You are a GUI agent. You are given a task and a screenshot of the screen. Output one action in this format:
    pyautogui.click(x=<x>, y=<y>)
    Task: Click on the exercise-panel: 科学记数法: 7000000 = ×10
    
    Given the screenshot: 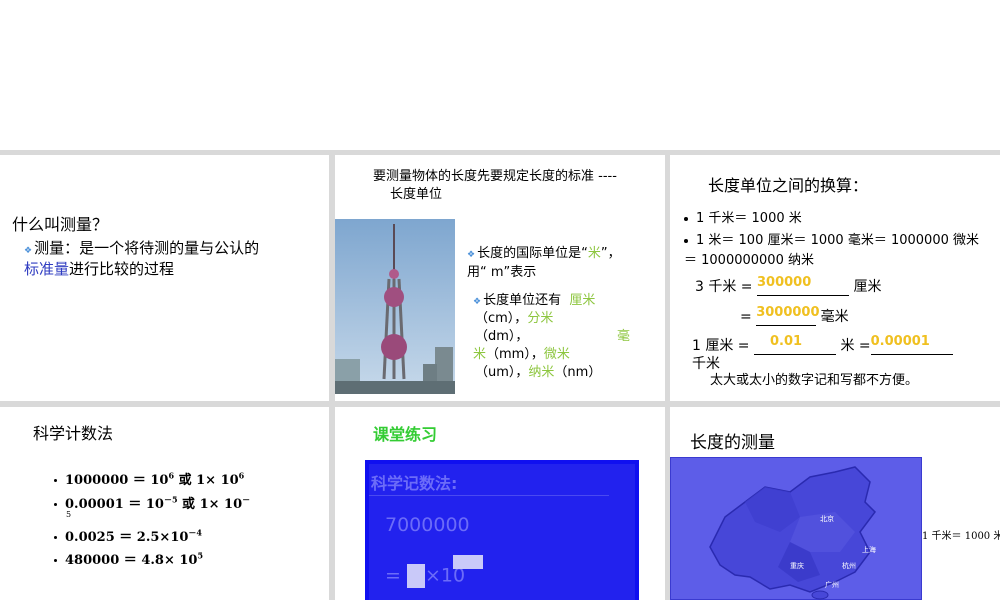 What is the action you would take?
    pyautogui.click(x=502, y=530)
    